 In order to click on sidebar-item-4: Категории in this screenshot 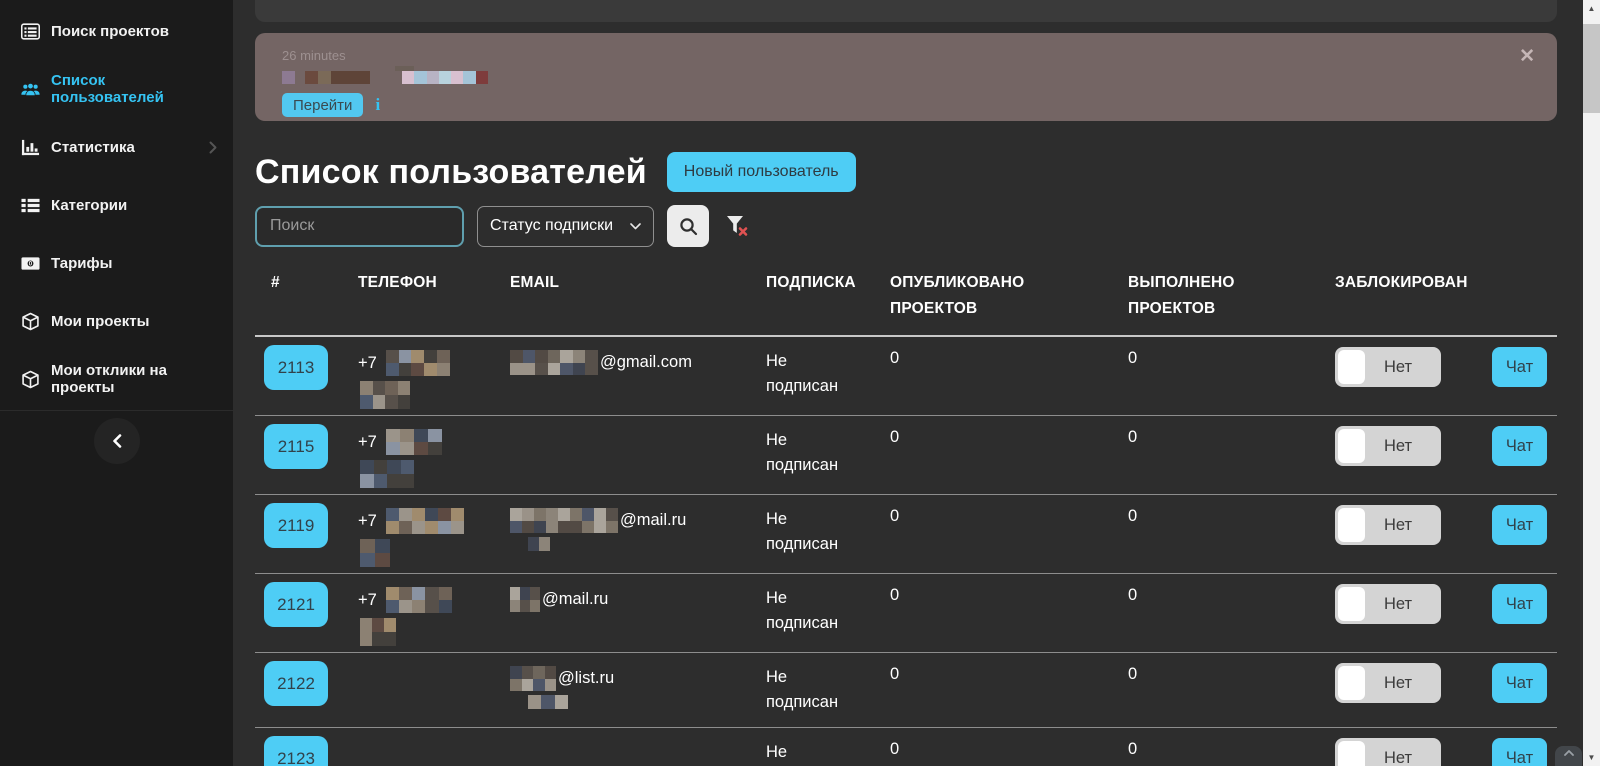, I will do `click(116, 205)`.